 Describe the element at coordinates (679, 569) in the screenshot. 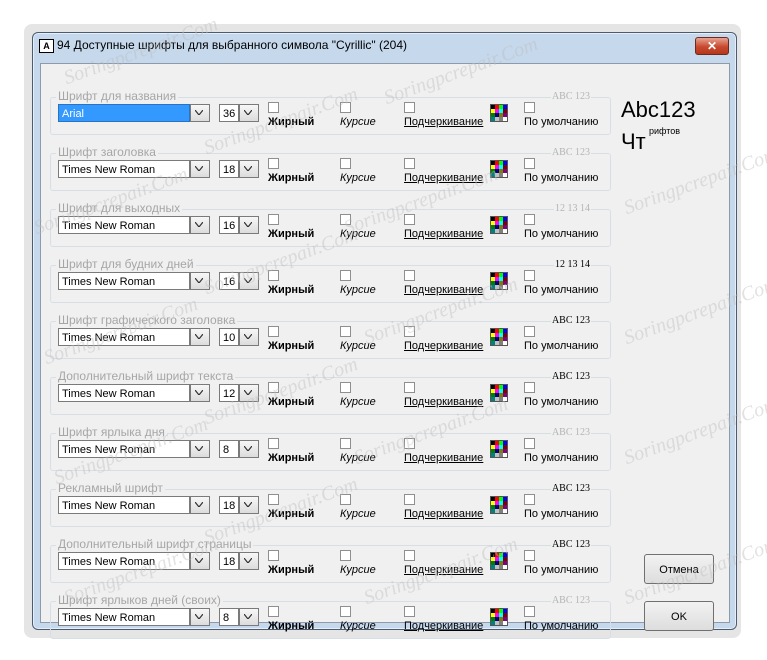

I see `cancel-button: Отмена` at that location.